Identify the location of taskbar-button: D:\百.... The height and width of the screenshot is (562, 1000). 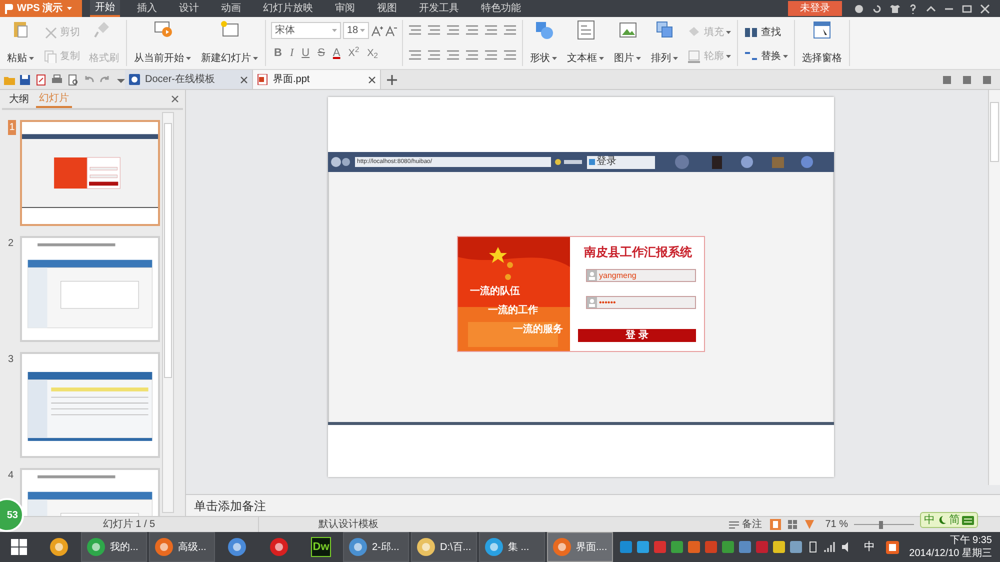
(444, 547).